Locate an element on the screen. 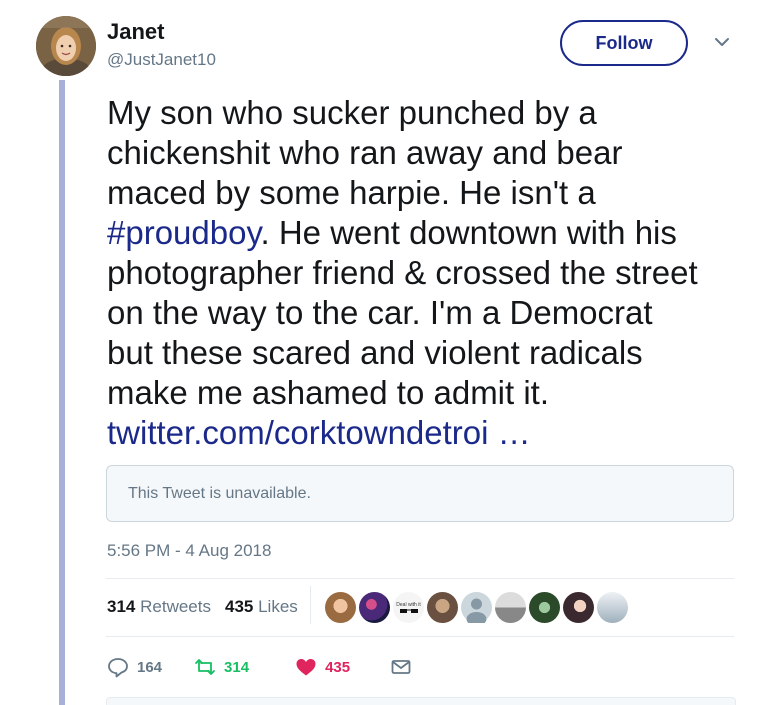 The height and width of the screenshot is (705, 763). liker-avatar-default is located at coordinates (476, 609).